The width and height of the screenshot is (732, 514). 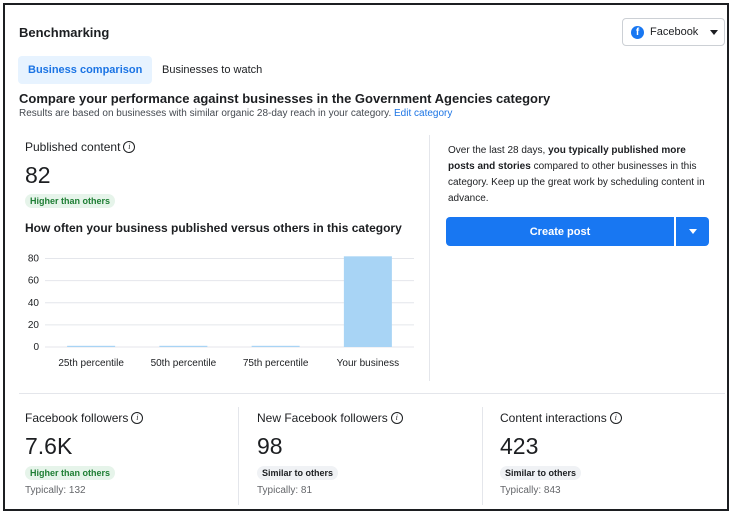 What do you see at coordinates (34, 281) in the screenshot?
I see `y-tick-label: 60` at bounding box center [34, 281].